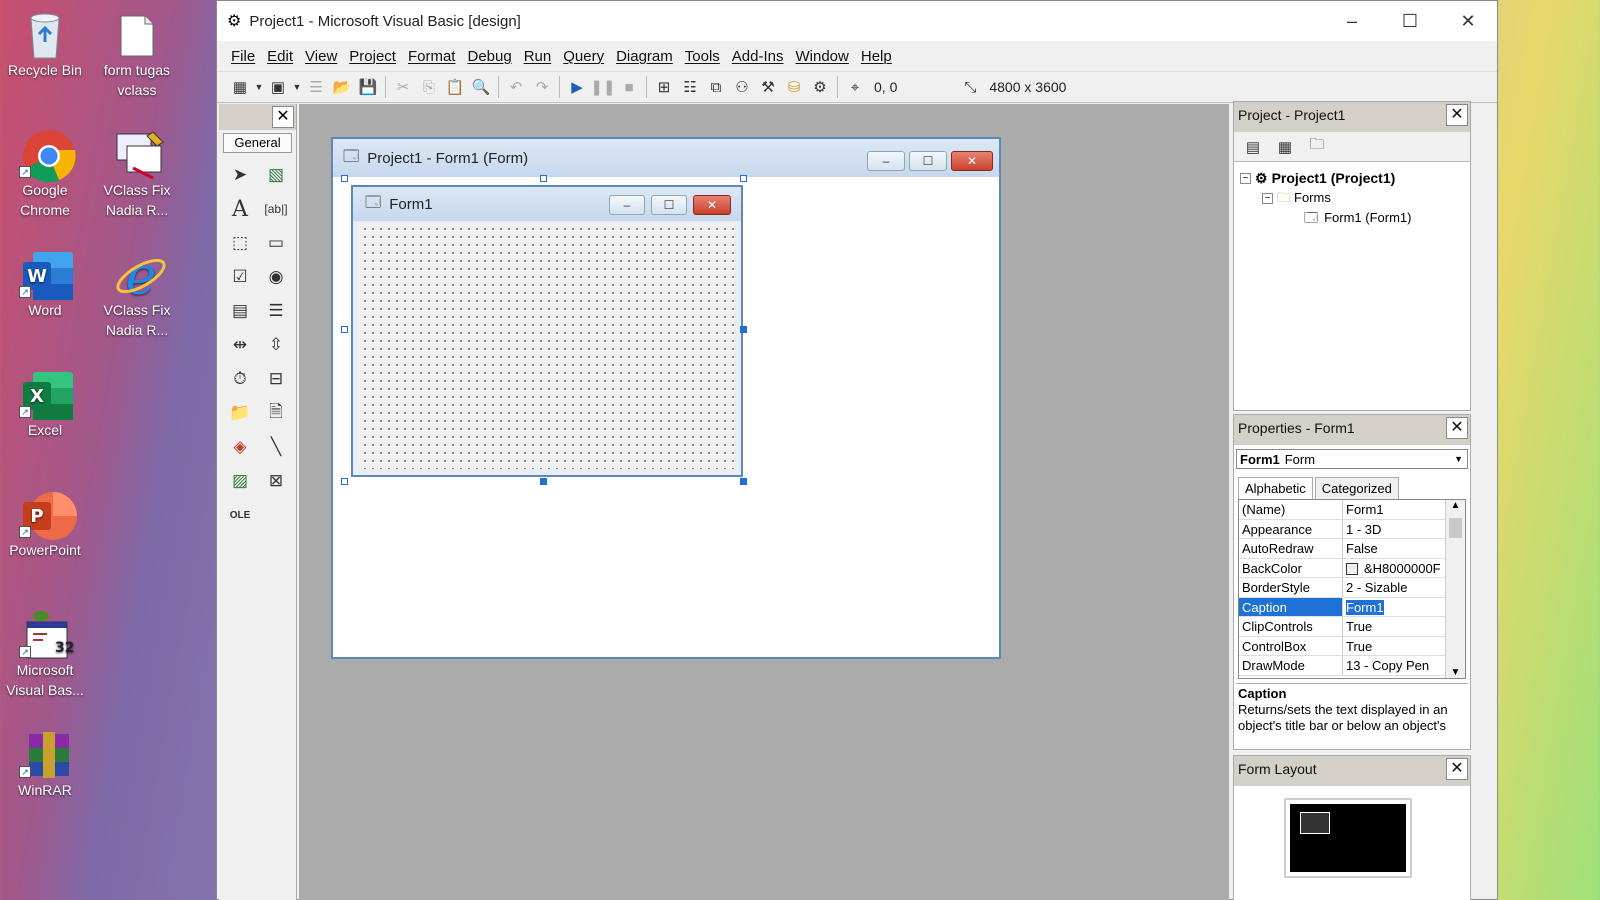  What do you see at coordinates (583, 56) in the screenshot?
I see `menu-query: Query` at bounding box center [583, 56].